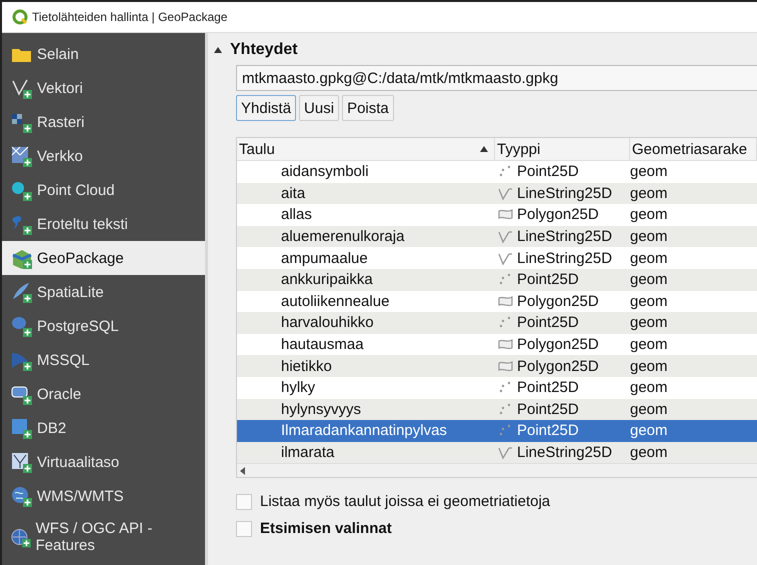  What do you see at coordinates (497, 279) in the screenshot?
I see `table-row: ankkuripaikka Point25D geom` at bounding box center [497, 279].